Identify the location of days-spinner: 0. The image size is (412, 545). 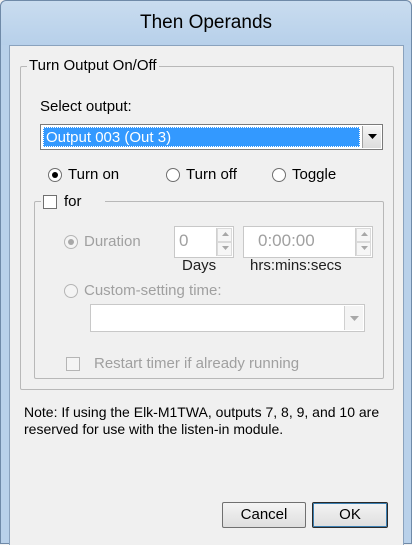
(204, 242).